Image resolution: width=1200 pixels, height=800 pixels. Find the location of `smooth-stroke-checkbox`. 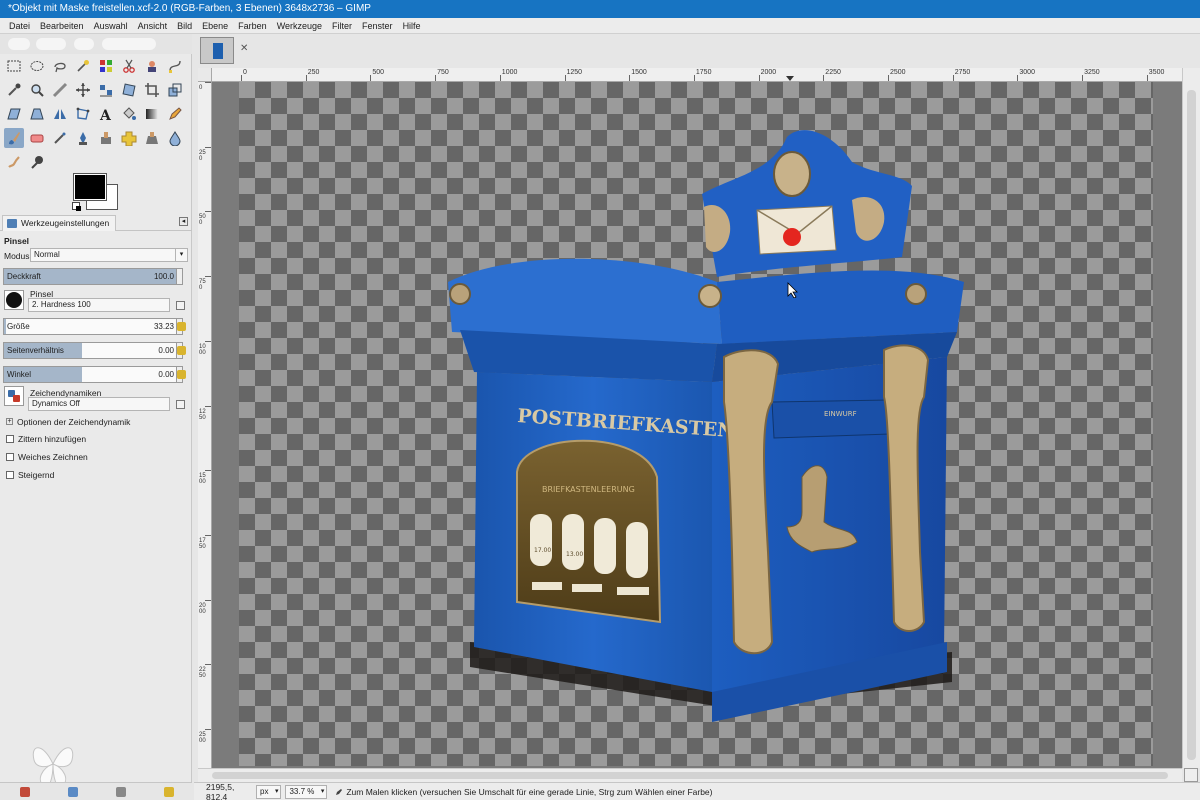

smooth-stroke-checkbox is located at coordinates (10, 457).